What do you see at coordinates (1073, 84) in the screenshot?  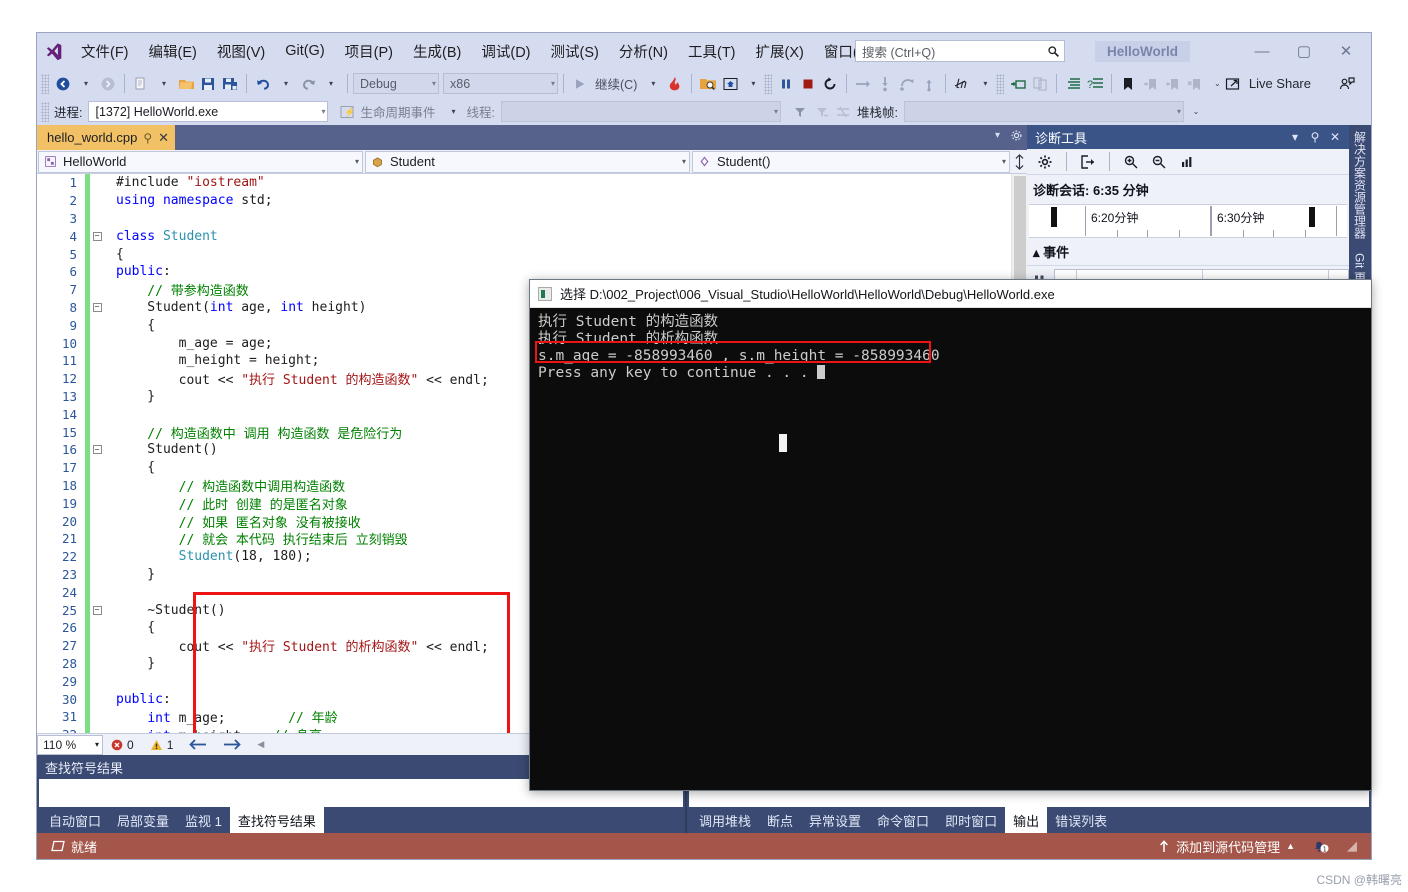 I see `comment-icon` at bounding box center [1073, 84].